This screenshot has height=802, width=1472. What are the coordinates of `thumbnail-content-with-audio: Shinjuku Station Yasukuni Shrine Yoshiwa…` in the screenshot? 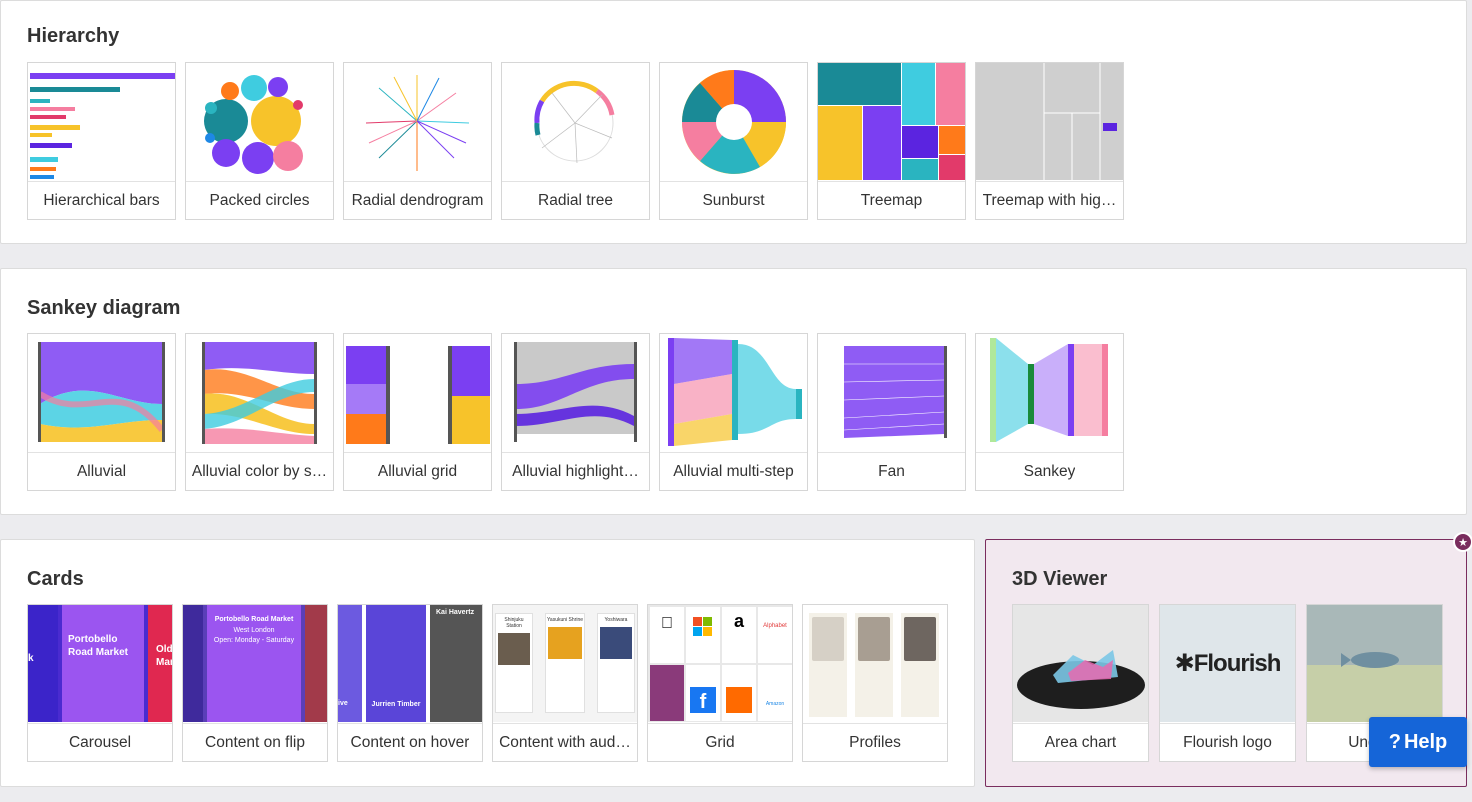 It's located at (565, 663).